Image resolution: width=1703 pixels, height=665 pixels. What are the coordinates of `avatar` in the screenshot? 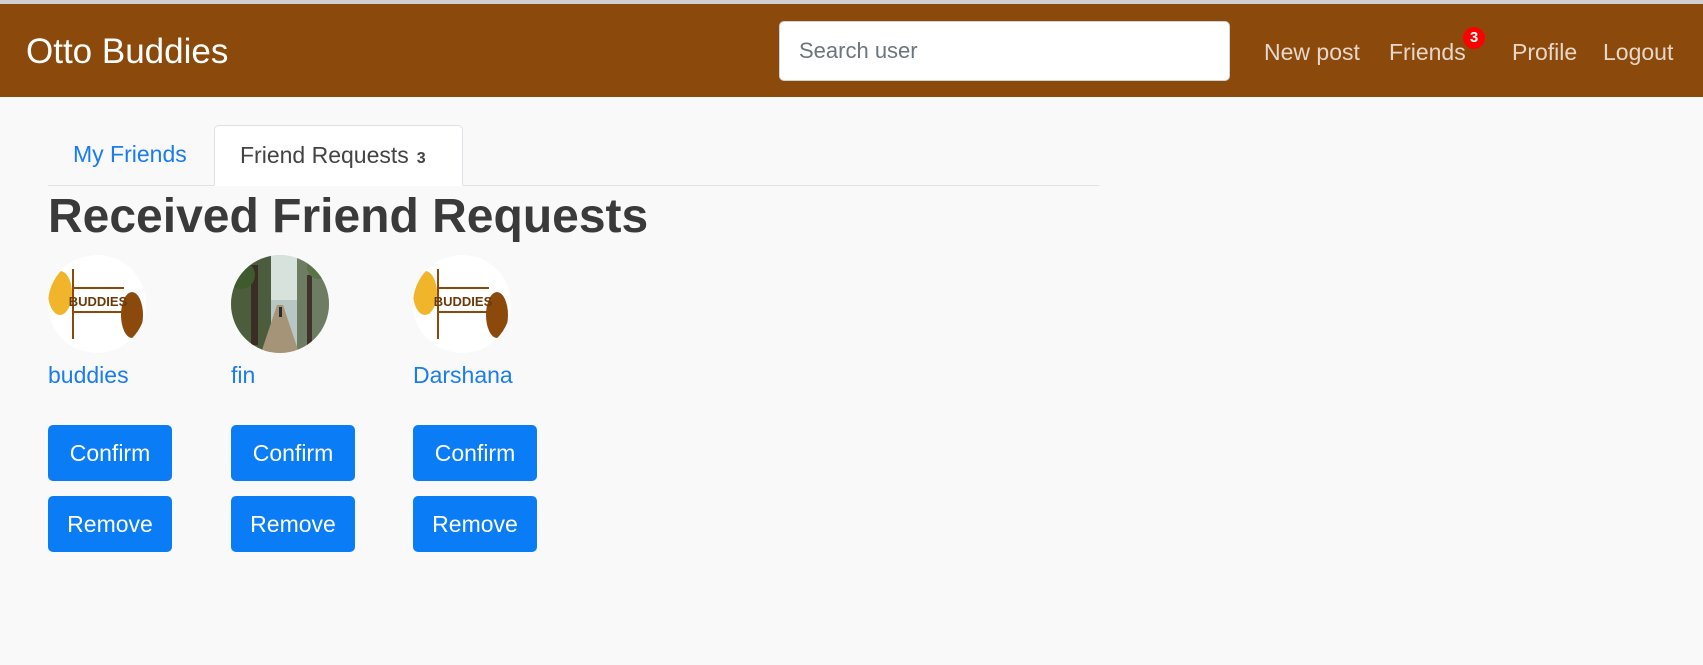 It's located at (280, 304).